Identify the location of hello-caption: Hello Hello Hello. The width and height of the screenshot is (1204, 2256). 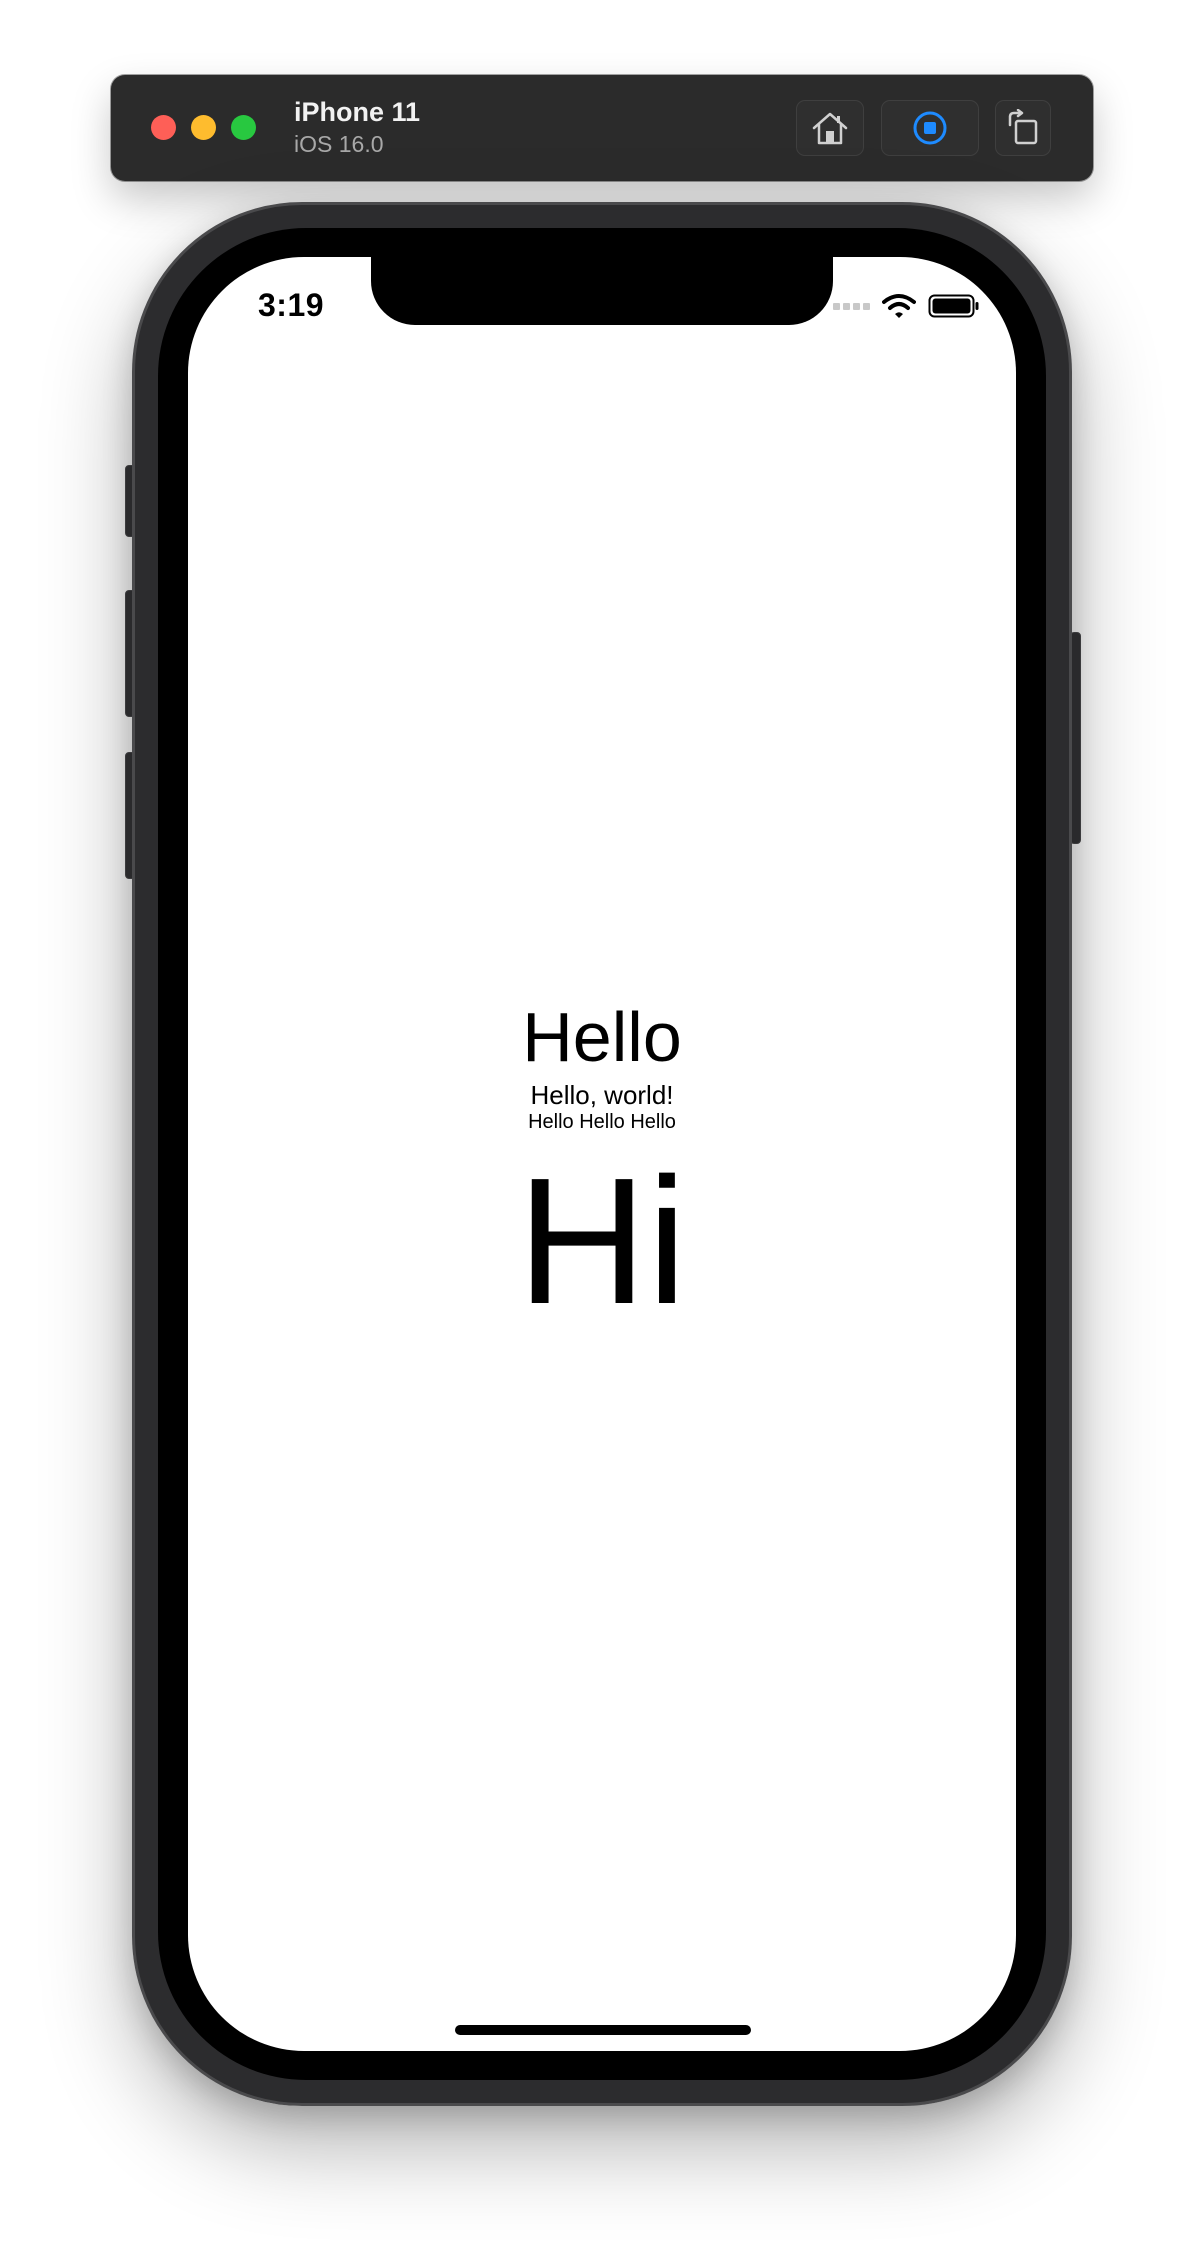
(602, 1122).